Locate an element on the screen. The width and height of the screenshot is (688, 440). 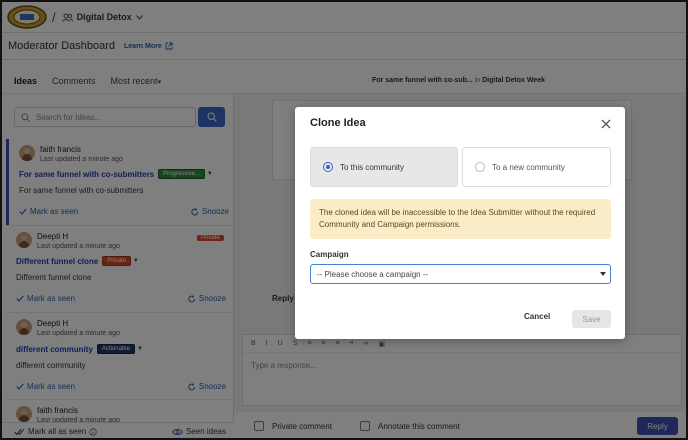
campaign-label: Campaign is located at coordinates (329, 254).